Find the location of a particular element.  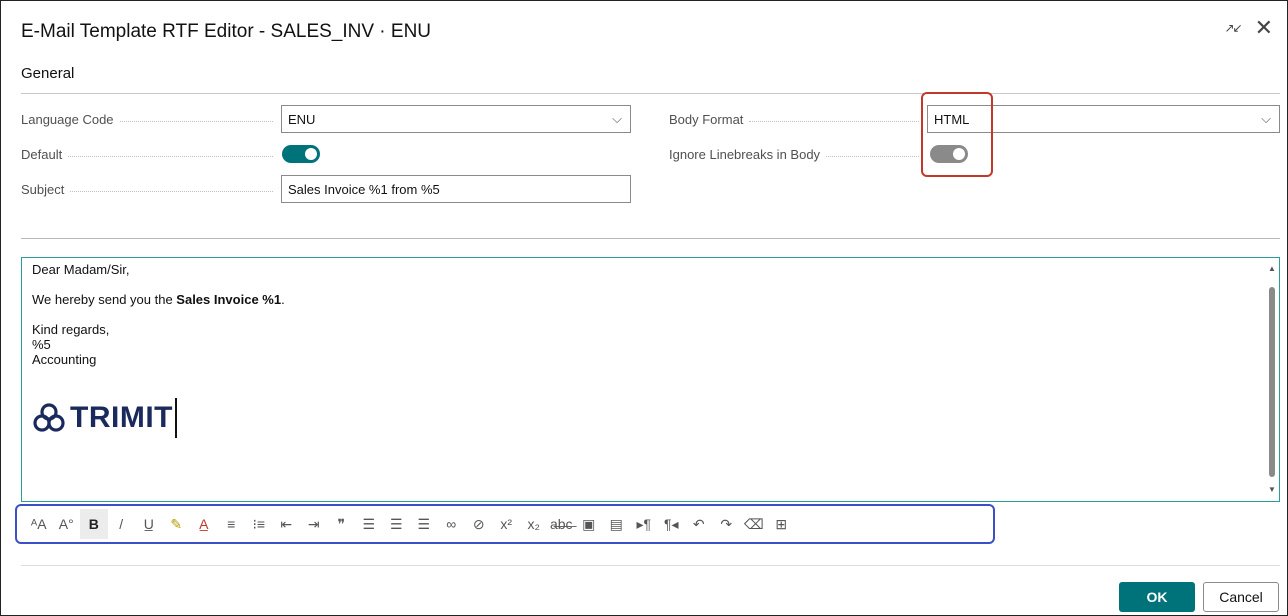

link-icon: ∞ is located at coordinates (452, 524).